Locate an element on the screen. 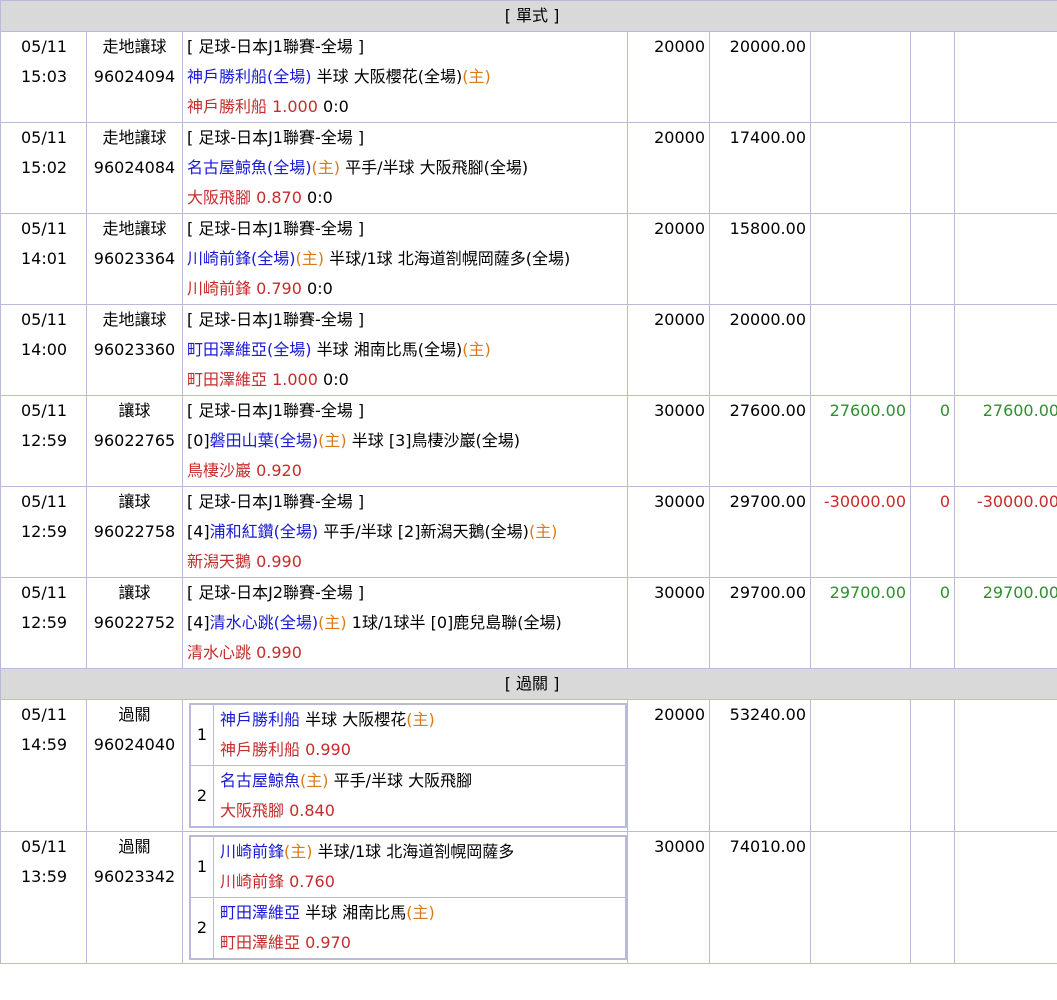  bet-time: 14:01 is located at coordinates (44, 258).